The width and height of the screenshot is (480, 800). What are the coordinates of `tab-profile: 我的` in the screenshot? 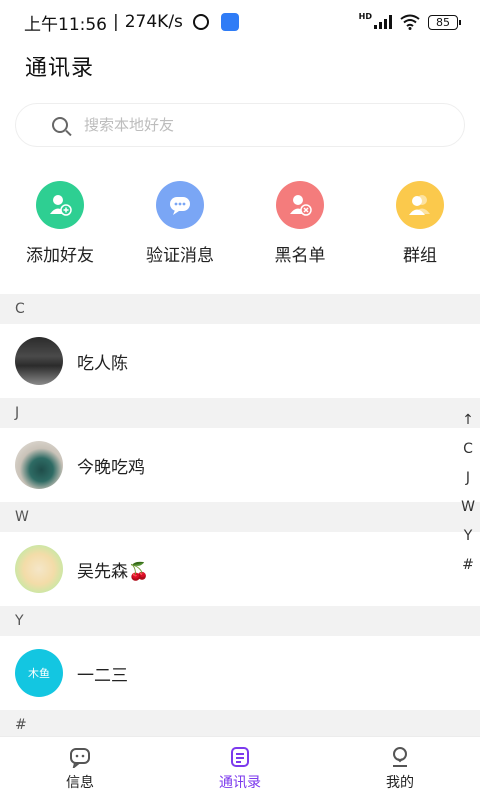 It's located at (400, 768).